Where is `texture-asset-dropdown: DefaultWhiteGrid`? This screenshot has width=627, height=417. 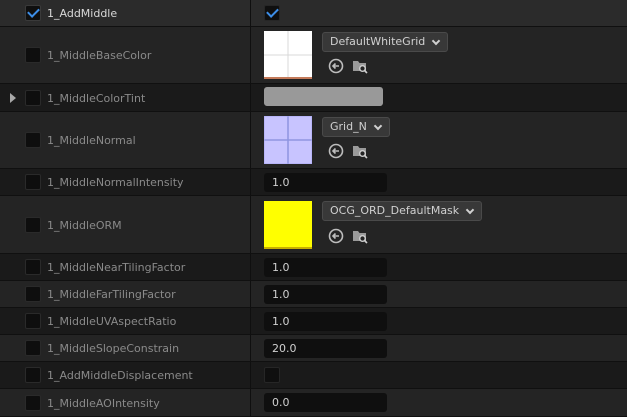
texture-asset-dropdown: DefaultWhiteGrid is located at coordinates (385, 42).